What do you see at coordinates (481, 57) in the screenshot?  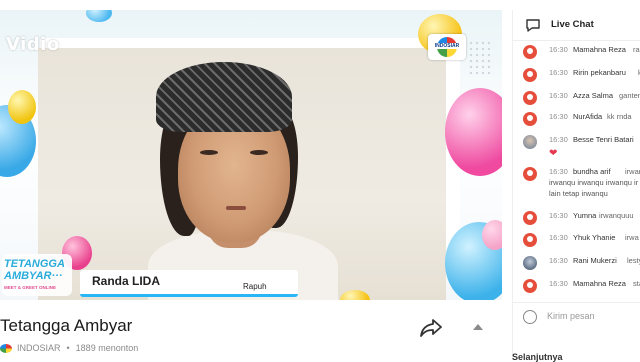 I see `dot-pattern` at bounding box center [481, 57].